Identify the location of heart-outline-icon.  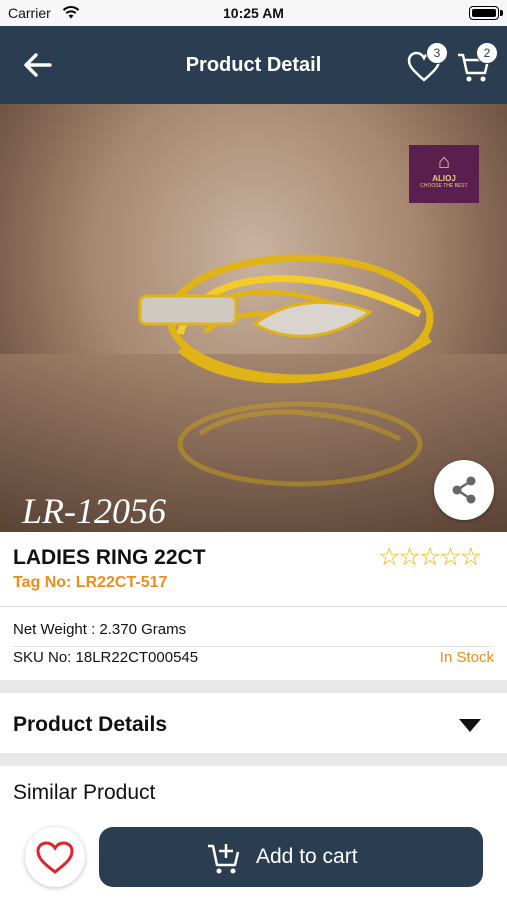
(55, 857).